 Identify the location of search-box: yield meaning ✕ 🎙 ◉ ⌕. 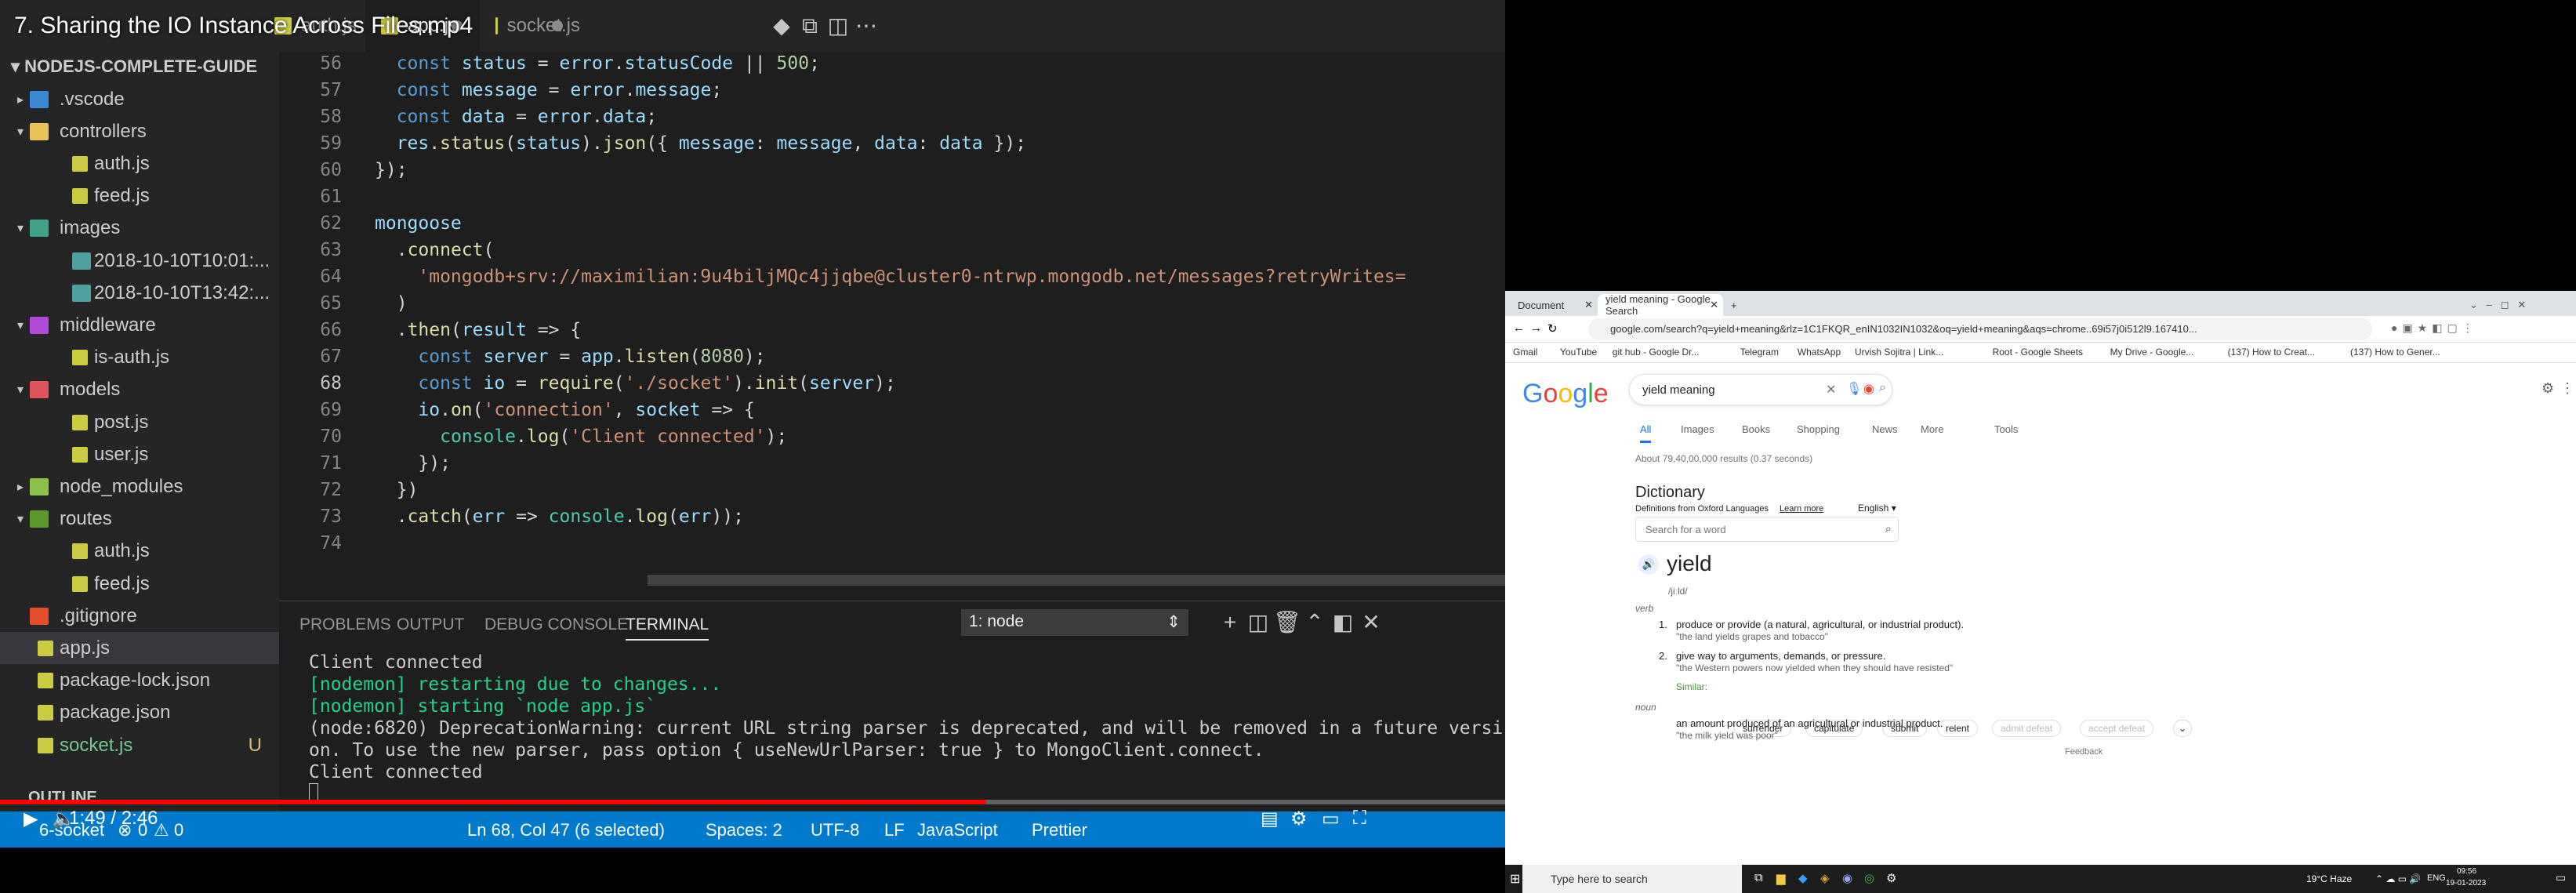
(1760, 389).